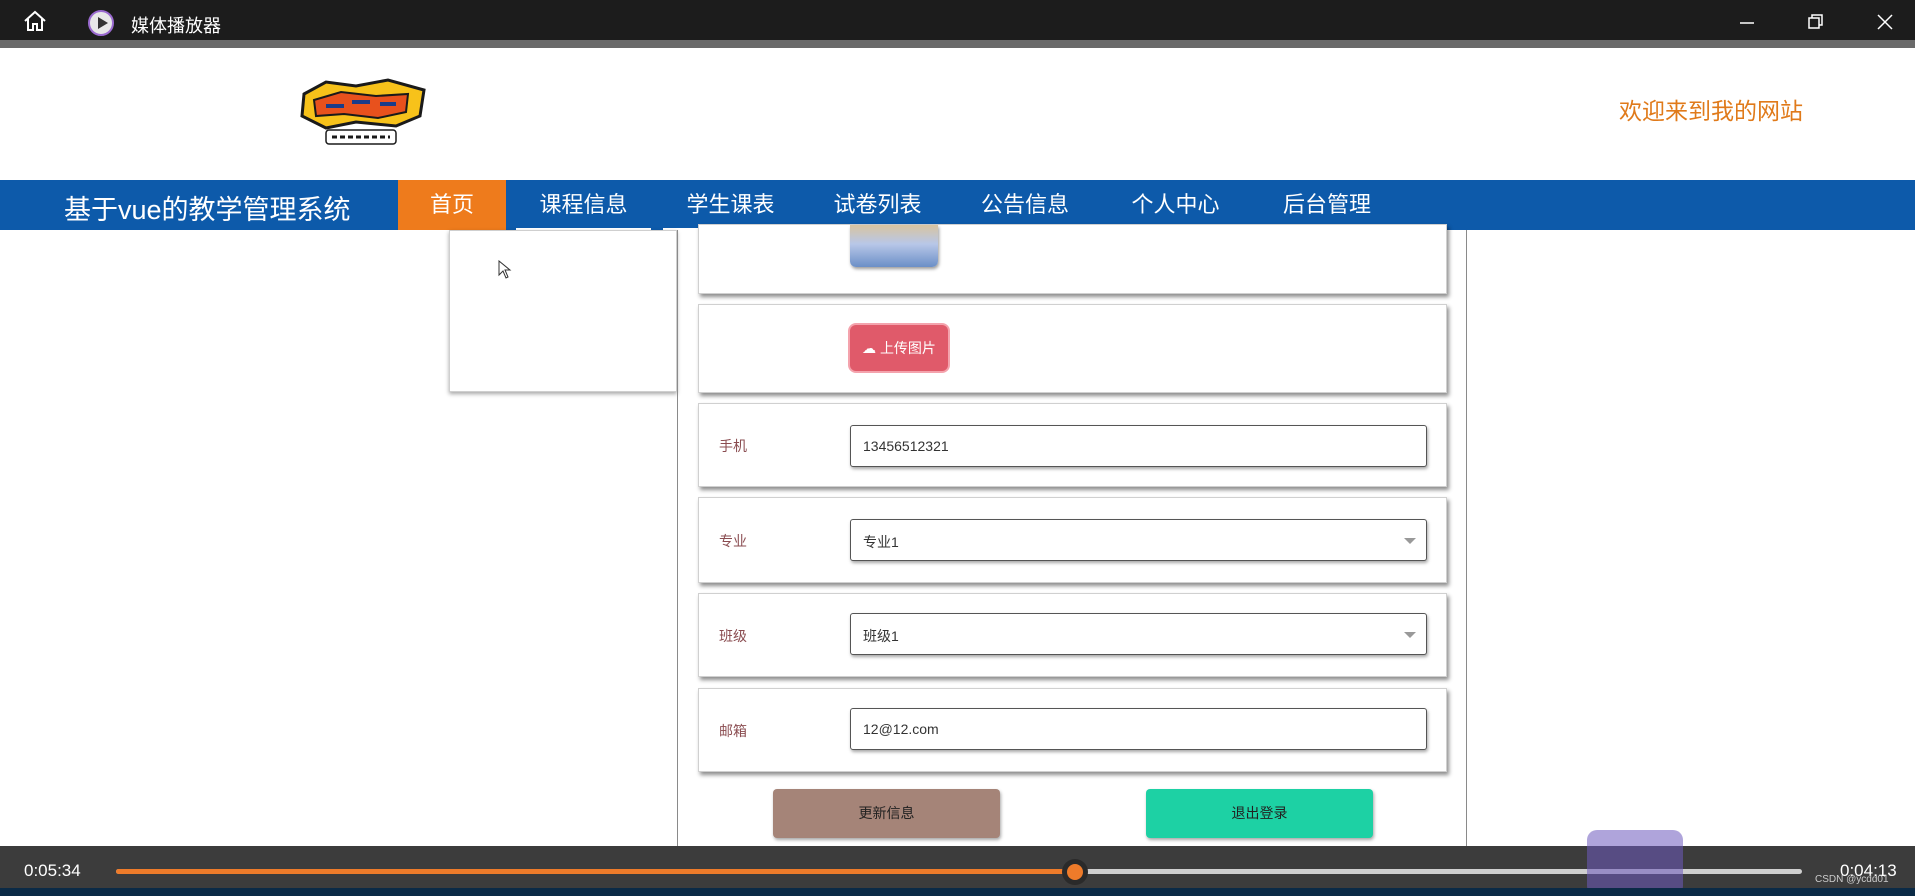 The image size is (1915, 896). I want to click on site-brand: 基于vue的教学管理系统, so click(207, 207).